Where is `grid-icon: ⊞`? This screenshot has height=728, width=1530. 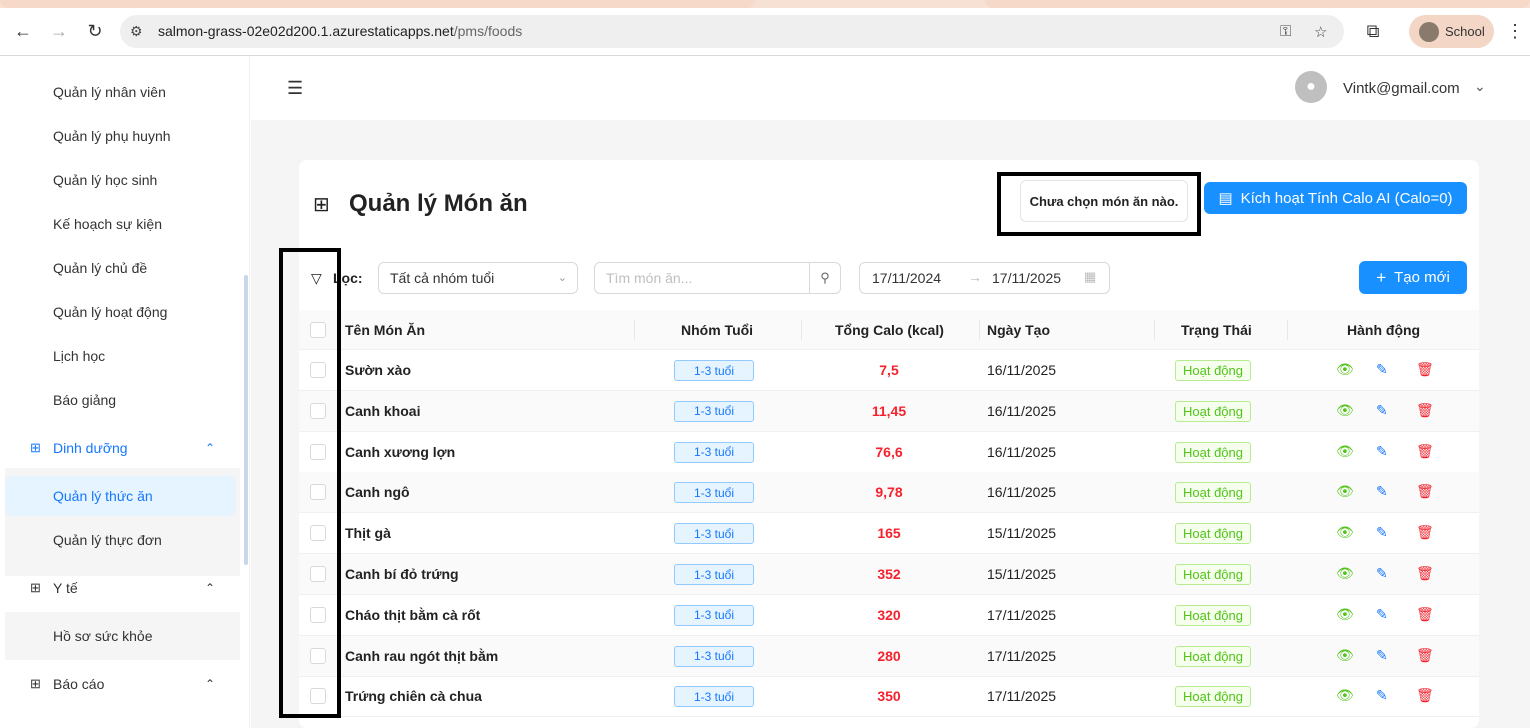
grid-icon: ⊞ is located at coordinates (35, 447).